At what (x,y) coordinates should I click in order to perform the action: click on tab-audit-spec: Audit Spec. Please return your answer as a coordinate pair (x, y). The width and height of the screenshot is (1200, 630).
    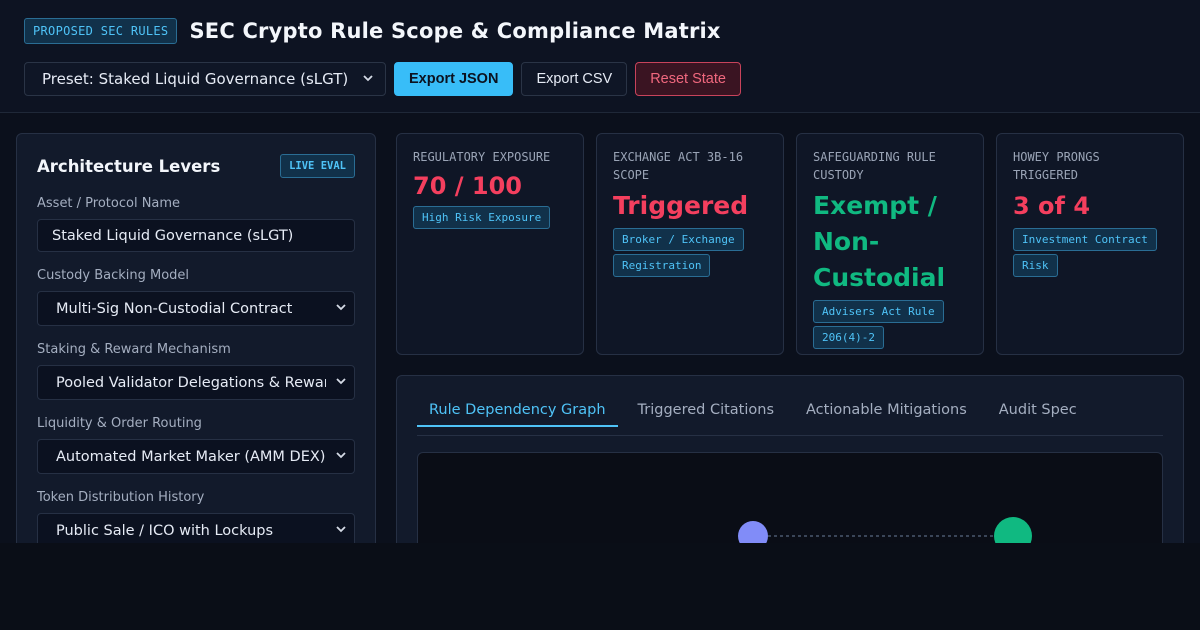
    Looking at the image, I should click on (1038, 414).